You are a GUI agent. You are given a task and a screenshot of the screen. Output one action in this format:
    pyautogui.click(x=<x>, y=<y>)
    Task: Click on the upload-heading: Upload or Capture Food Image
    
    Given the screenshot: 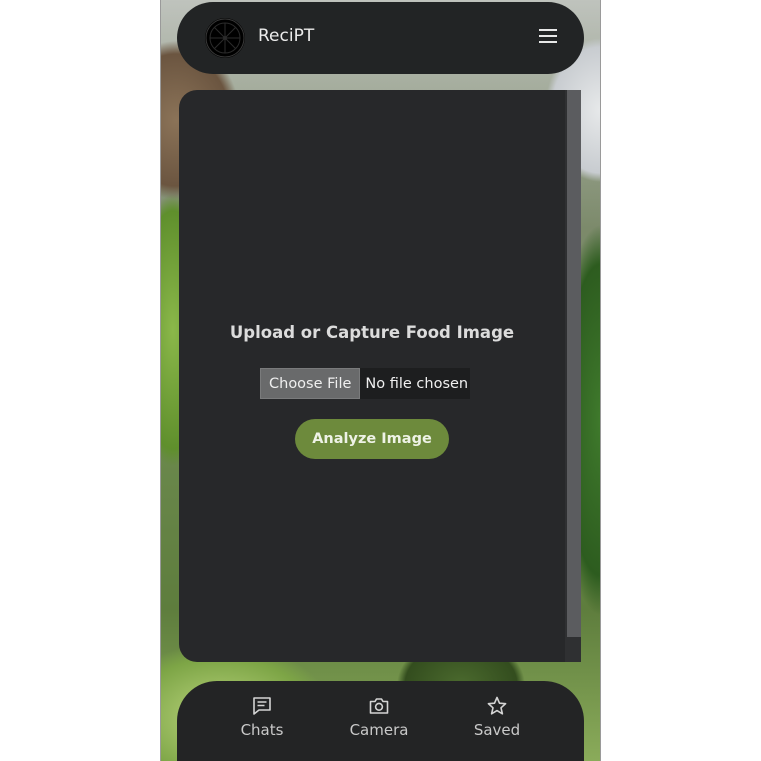 What is the action you would take?
    pyautogui.click(x=372, y=332)
    